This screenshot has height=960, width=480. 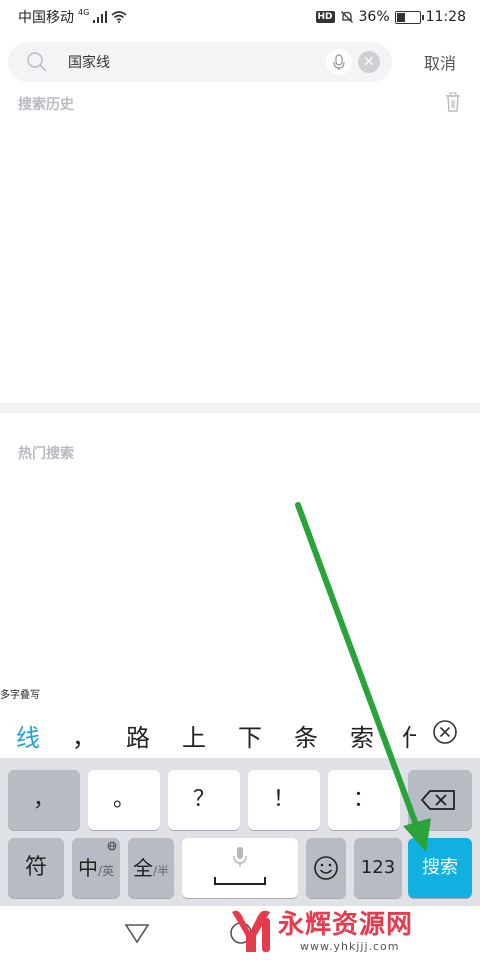 What do you see at coordinates (374, 17) in the screenshot?
I see `battery-percent: 36%` at bounding box center [374, 17].